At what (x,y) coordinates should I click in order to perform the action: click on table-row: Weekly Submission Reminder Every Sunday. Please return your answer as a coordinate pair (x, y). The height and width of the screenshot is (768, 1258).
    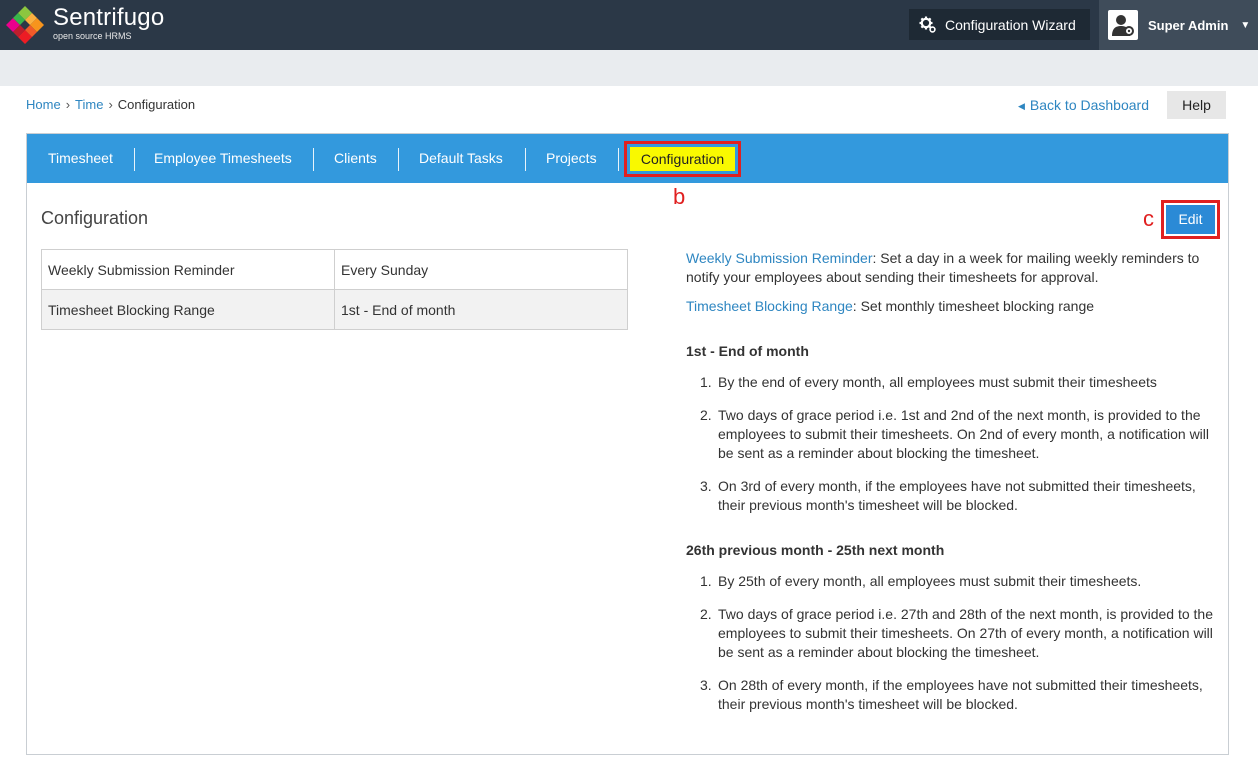
    Looking at the image, I should click on (334, 269).